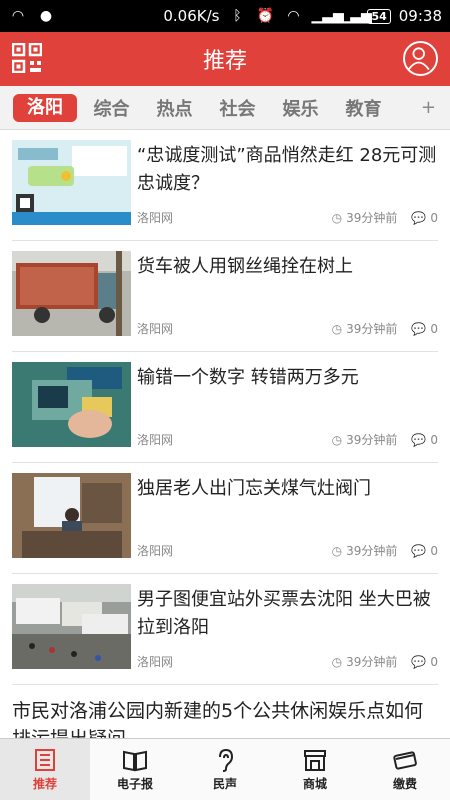 The image size is (450, 800). I want to click on signal-icon: ▁▃▅, so click(327, 16).